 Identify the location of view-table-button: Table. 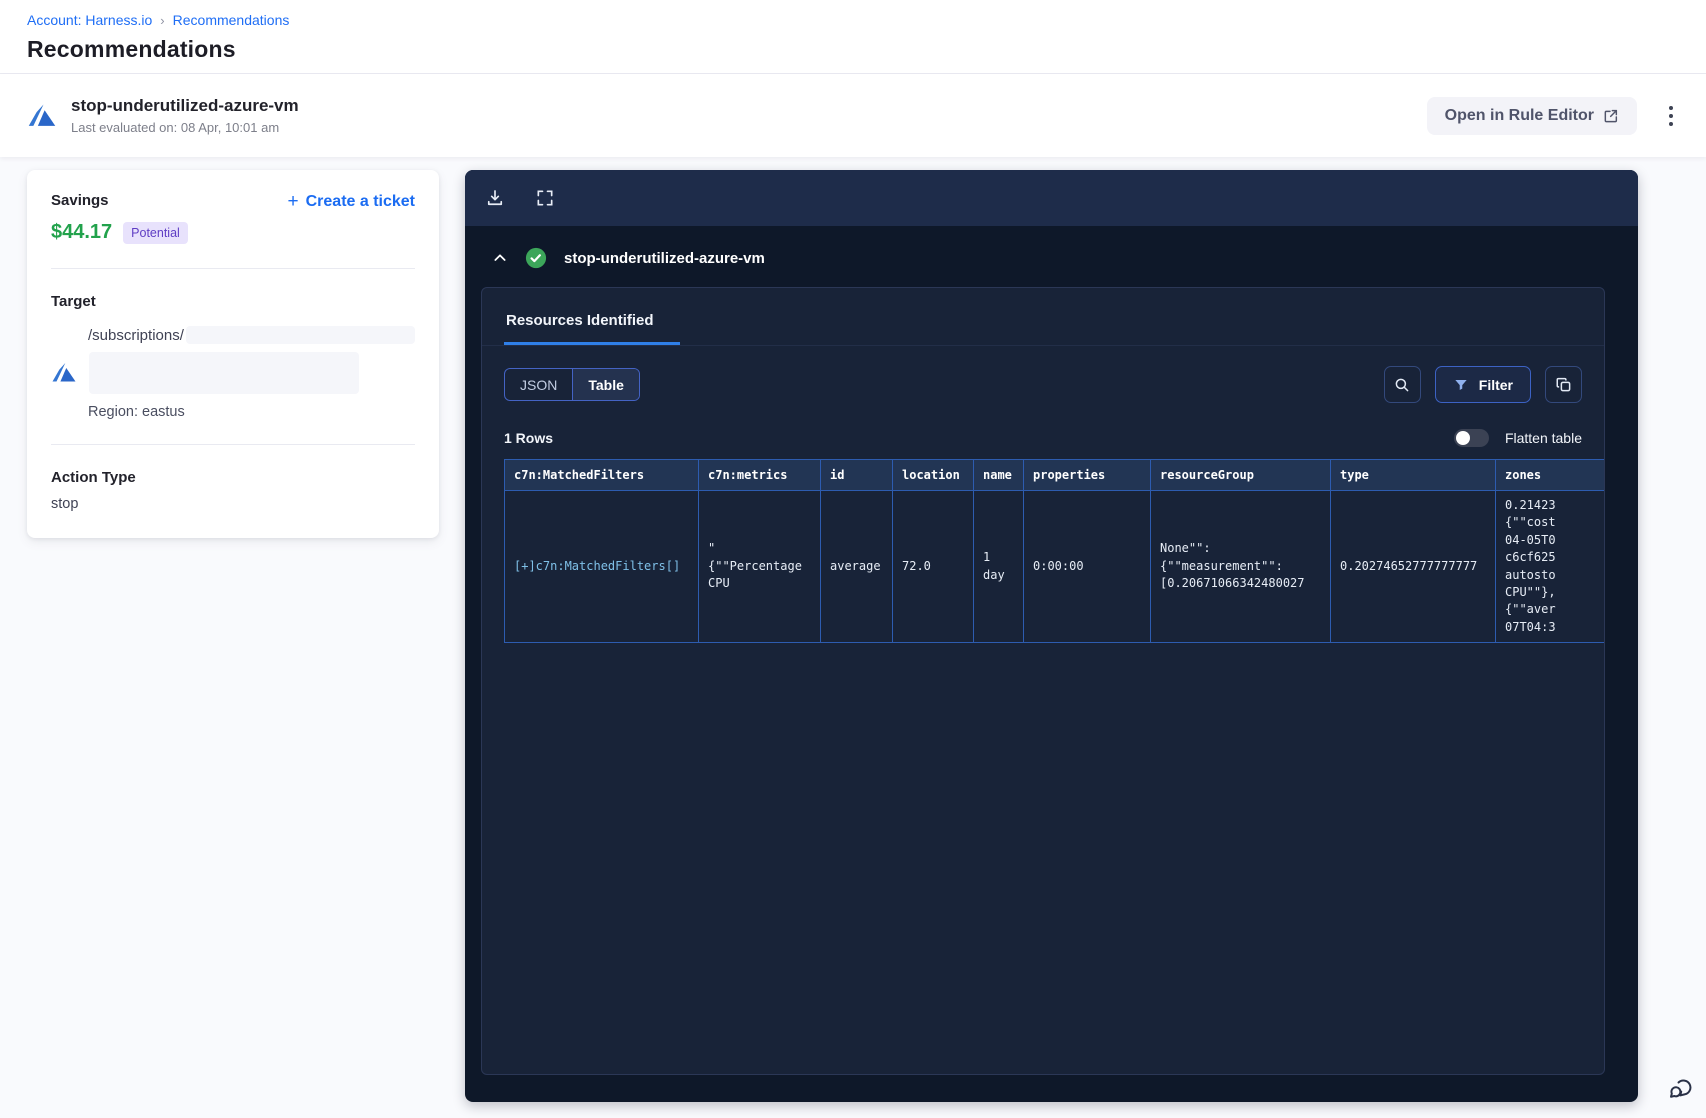
(605, 384).